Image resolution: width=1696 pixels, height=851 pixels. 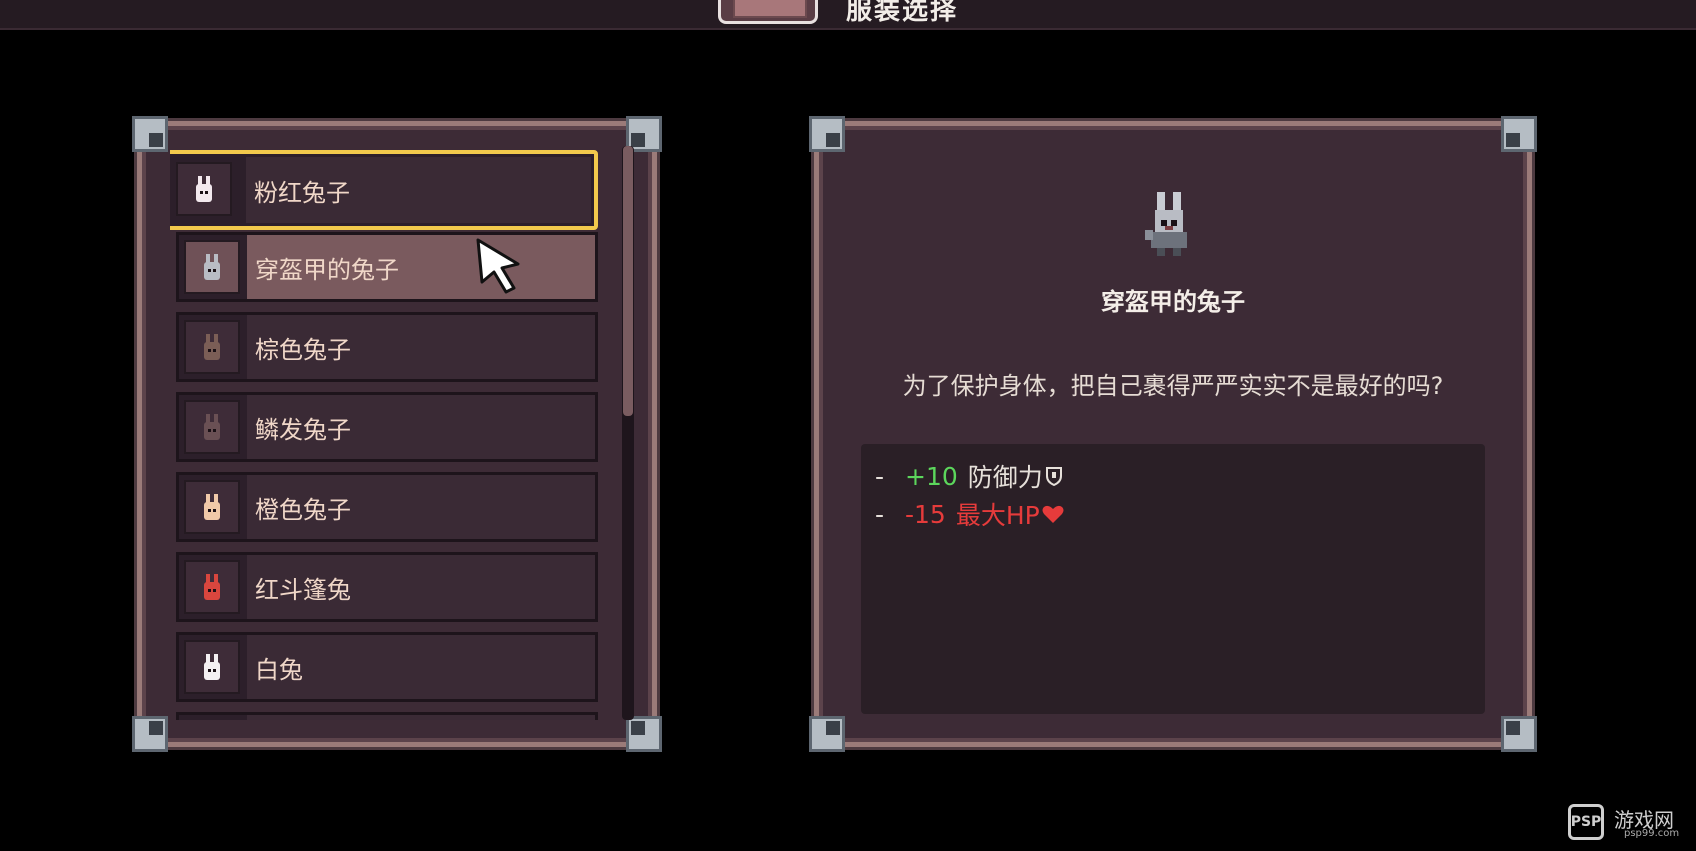 I want to click on bunny-armor-icon, so click(x=212, y=267).